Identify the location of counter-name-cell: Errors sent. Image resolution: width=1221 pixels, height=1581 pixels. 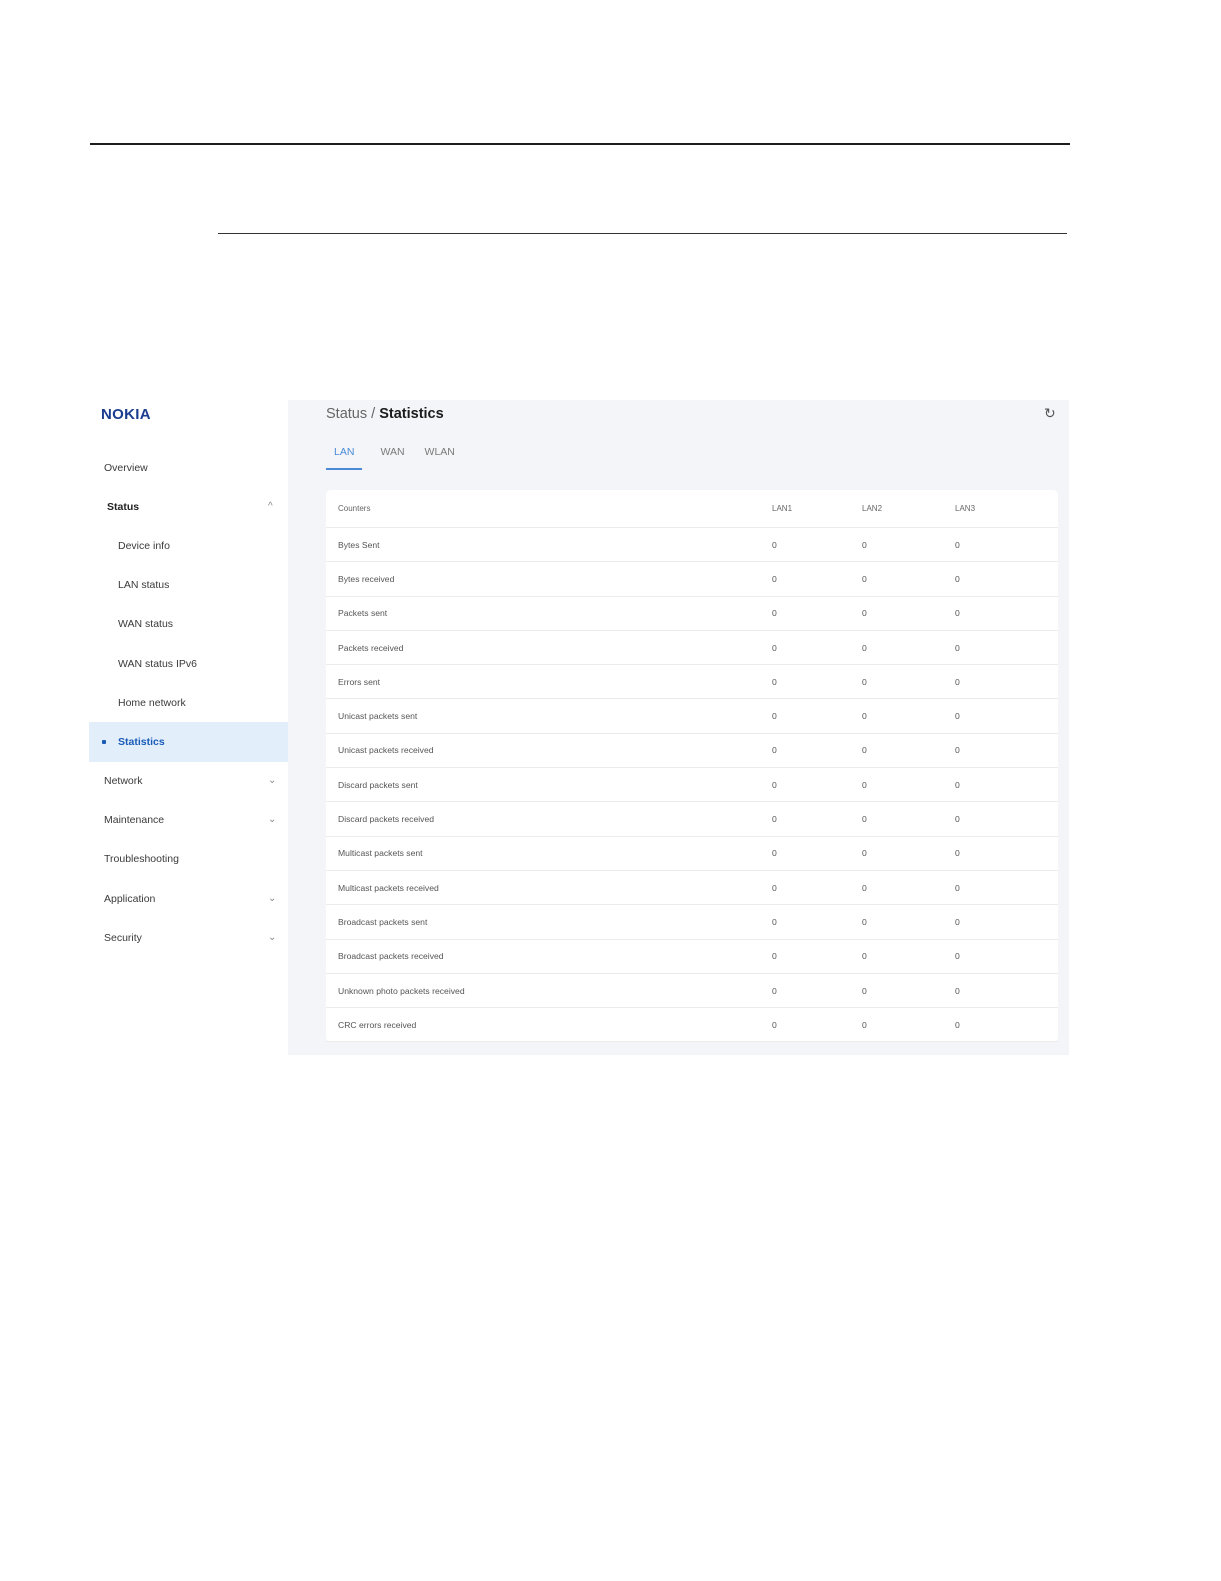
(549, 682).